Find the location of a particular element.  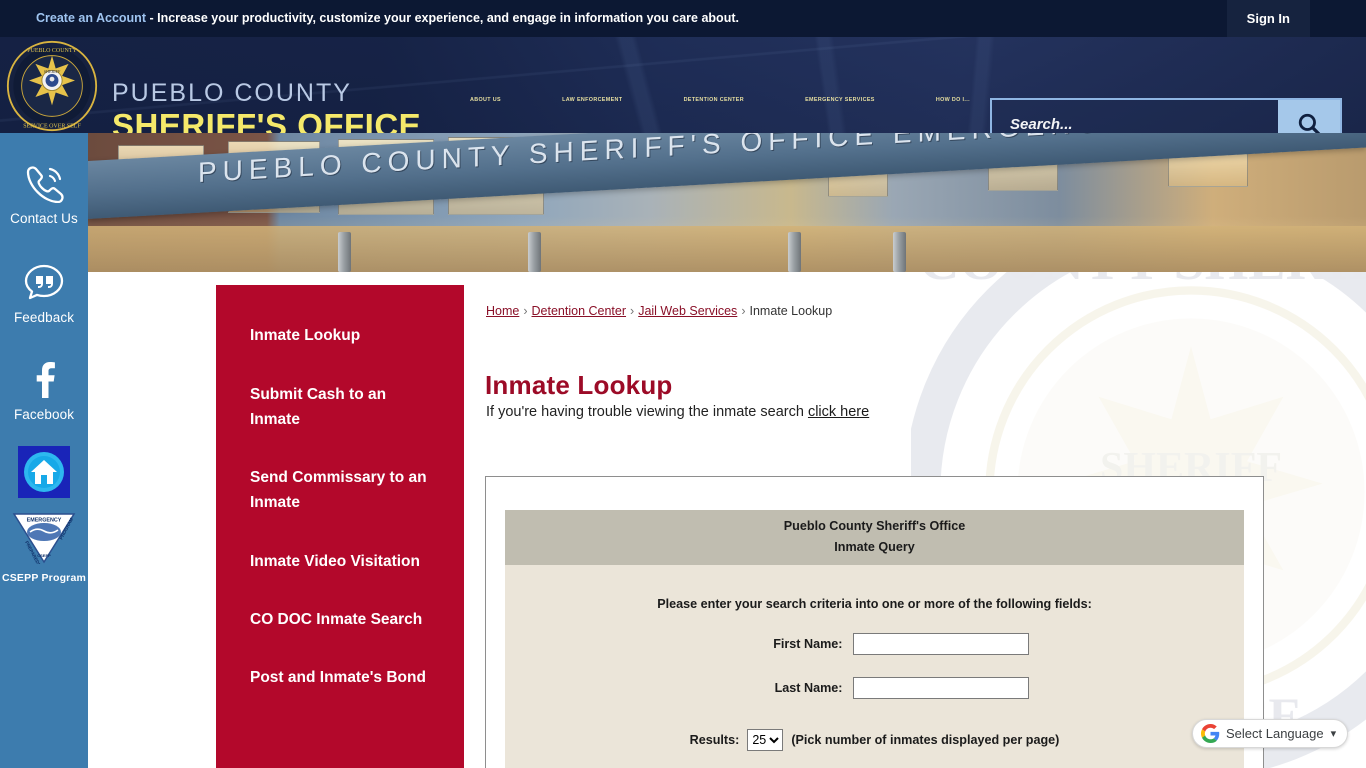

search-button is located at coordinates (1309, 116).